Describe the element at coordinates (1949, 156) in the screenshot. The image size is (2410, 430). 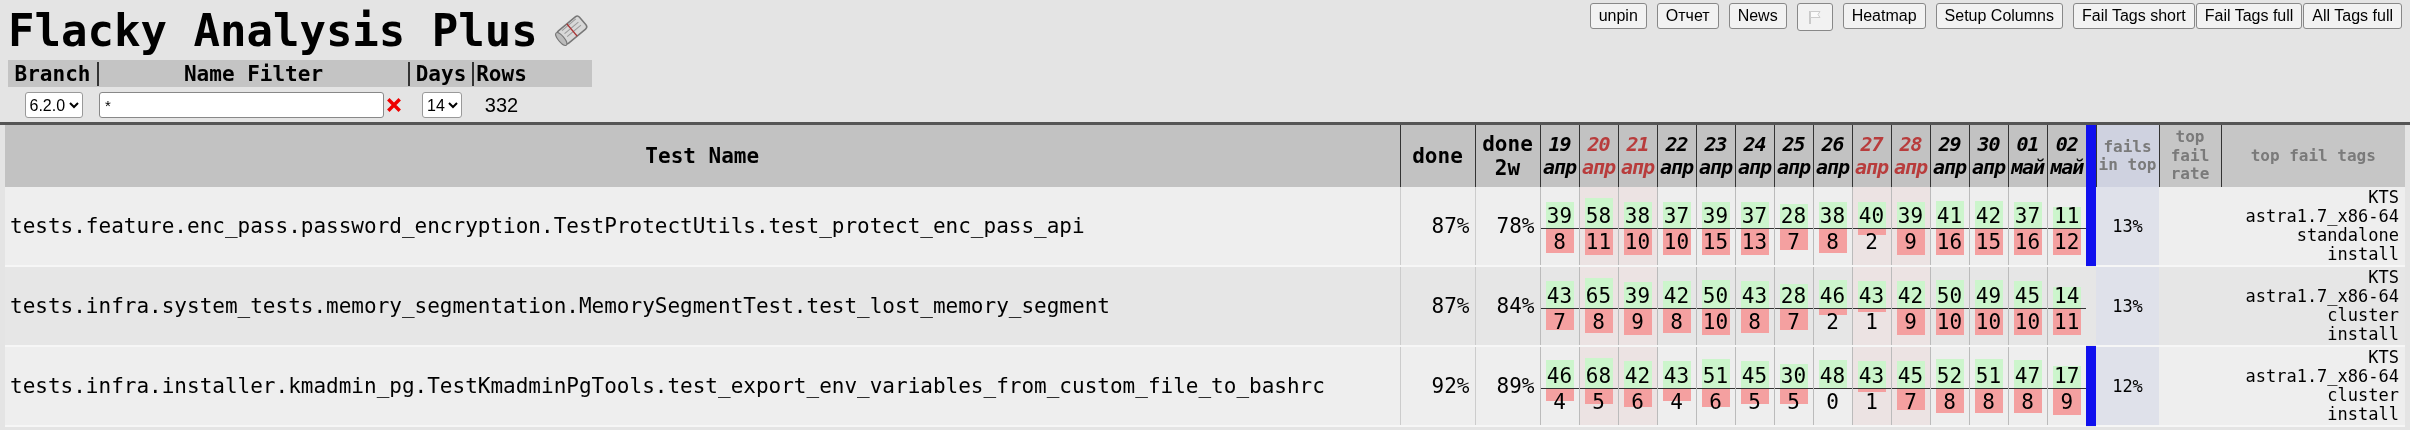
I see `date-header: 29 апр` at that location.